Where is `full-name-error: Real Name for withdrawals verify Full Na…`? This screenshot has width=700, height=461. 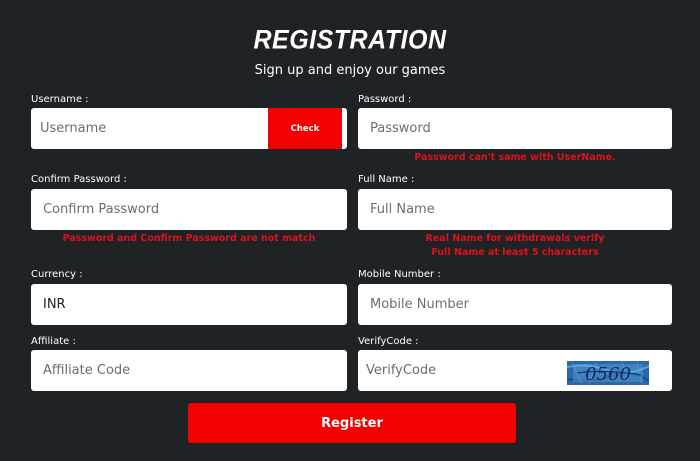 full-name-error: Real Name for withdrawals verify Full Na… is located at coordinates (515, 246).